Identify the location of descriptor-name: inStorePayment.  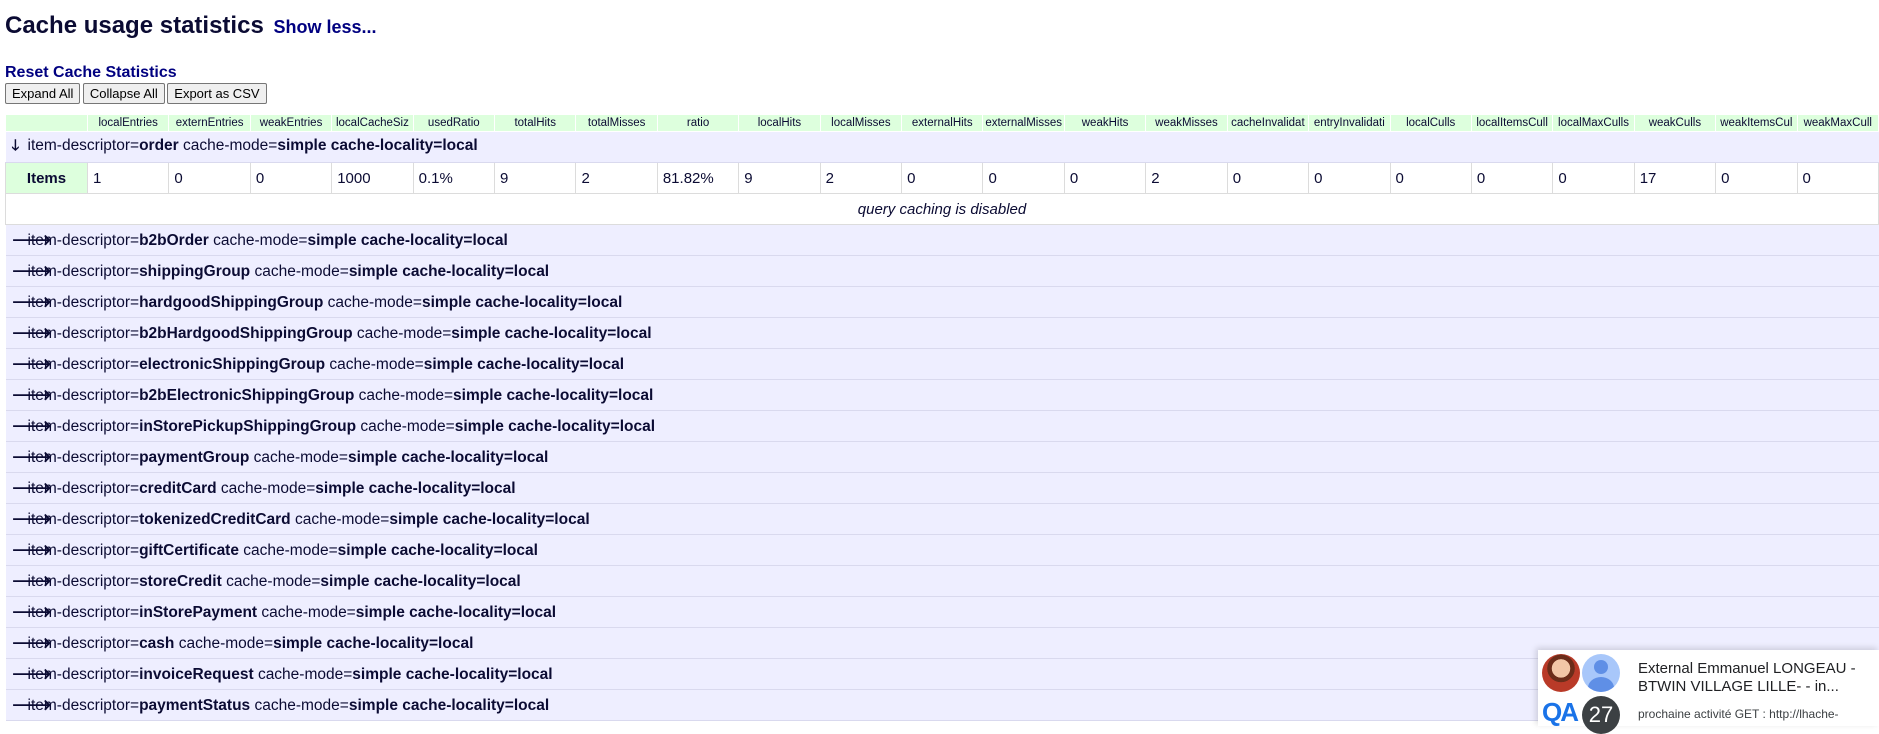
(198, 612).